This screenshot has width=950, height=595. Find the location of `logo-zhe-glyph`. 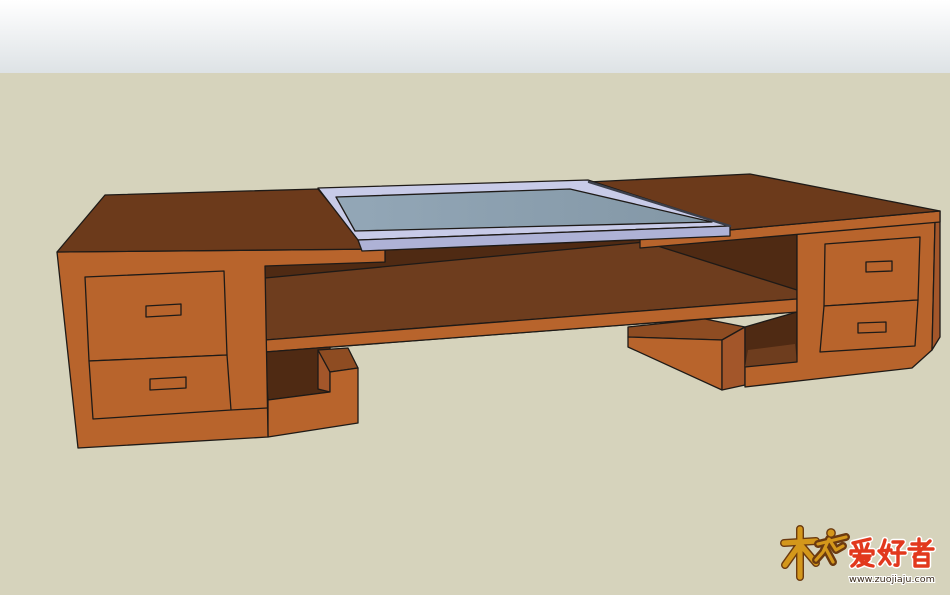

logo-zhe-glyph is located at coordinates (921, 552).